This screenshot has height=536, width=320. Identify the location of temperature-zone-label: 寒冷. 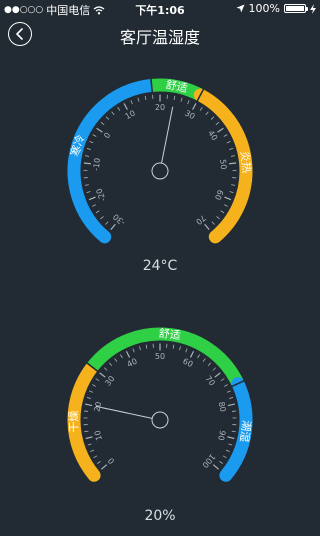
(77, 145).